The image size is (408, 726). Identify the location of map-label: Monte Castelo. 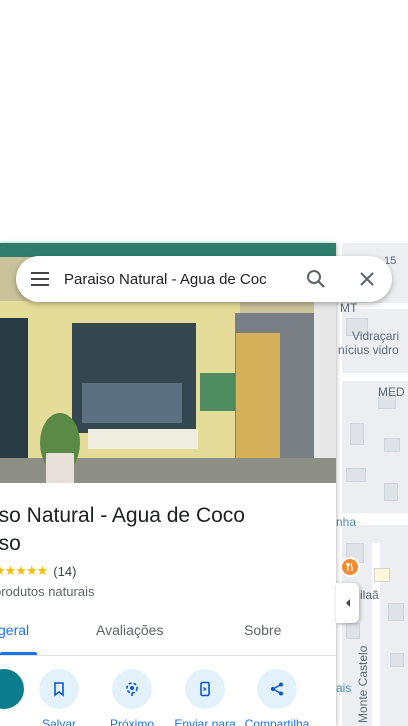
(363, 684).